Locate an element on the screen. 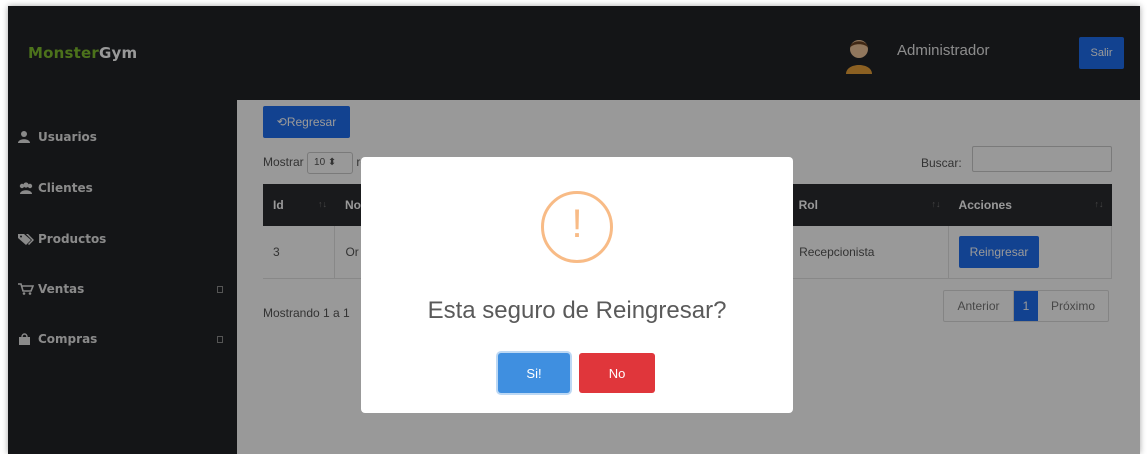  confirm-button: Si! is located at coordinates (534, 373).